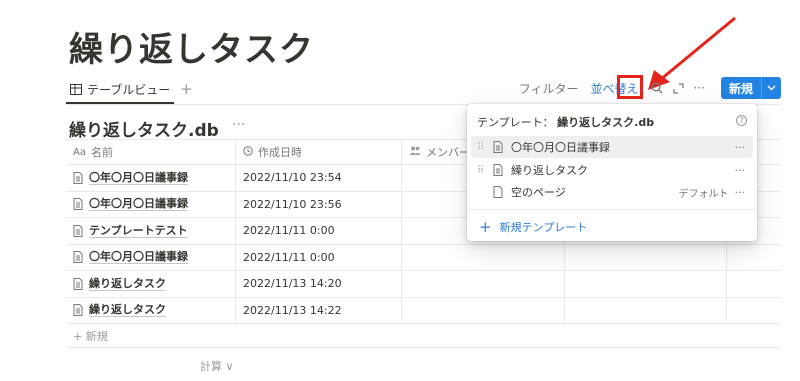 This screenshot has height=381, width=800. What do you see at coordinates (650, 88) in the screenshot?
I see `toolbar: フィルター 並べ替え ··· 新規` at bounding box center [650, 88].